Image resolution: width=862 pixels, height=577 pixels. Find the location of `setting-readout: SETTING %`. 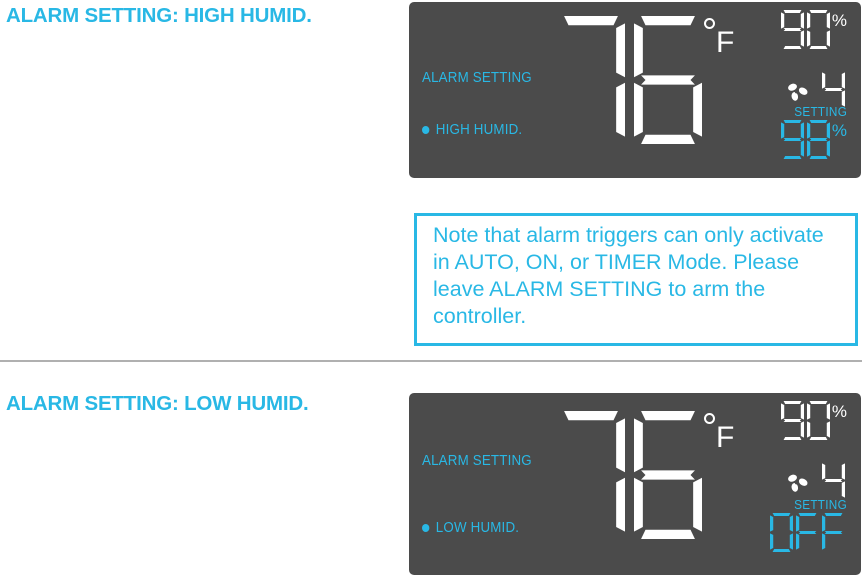

setting-readout: SETTING % is located at coordinates (813, 134).